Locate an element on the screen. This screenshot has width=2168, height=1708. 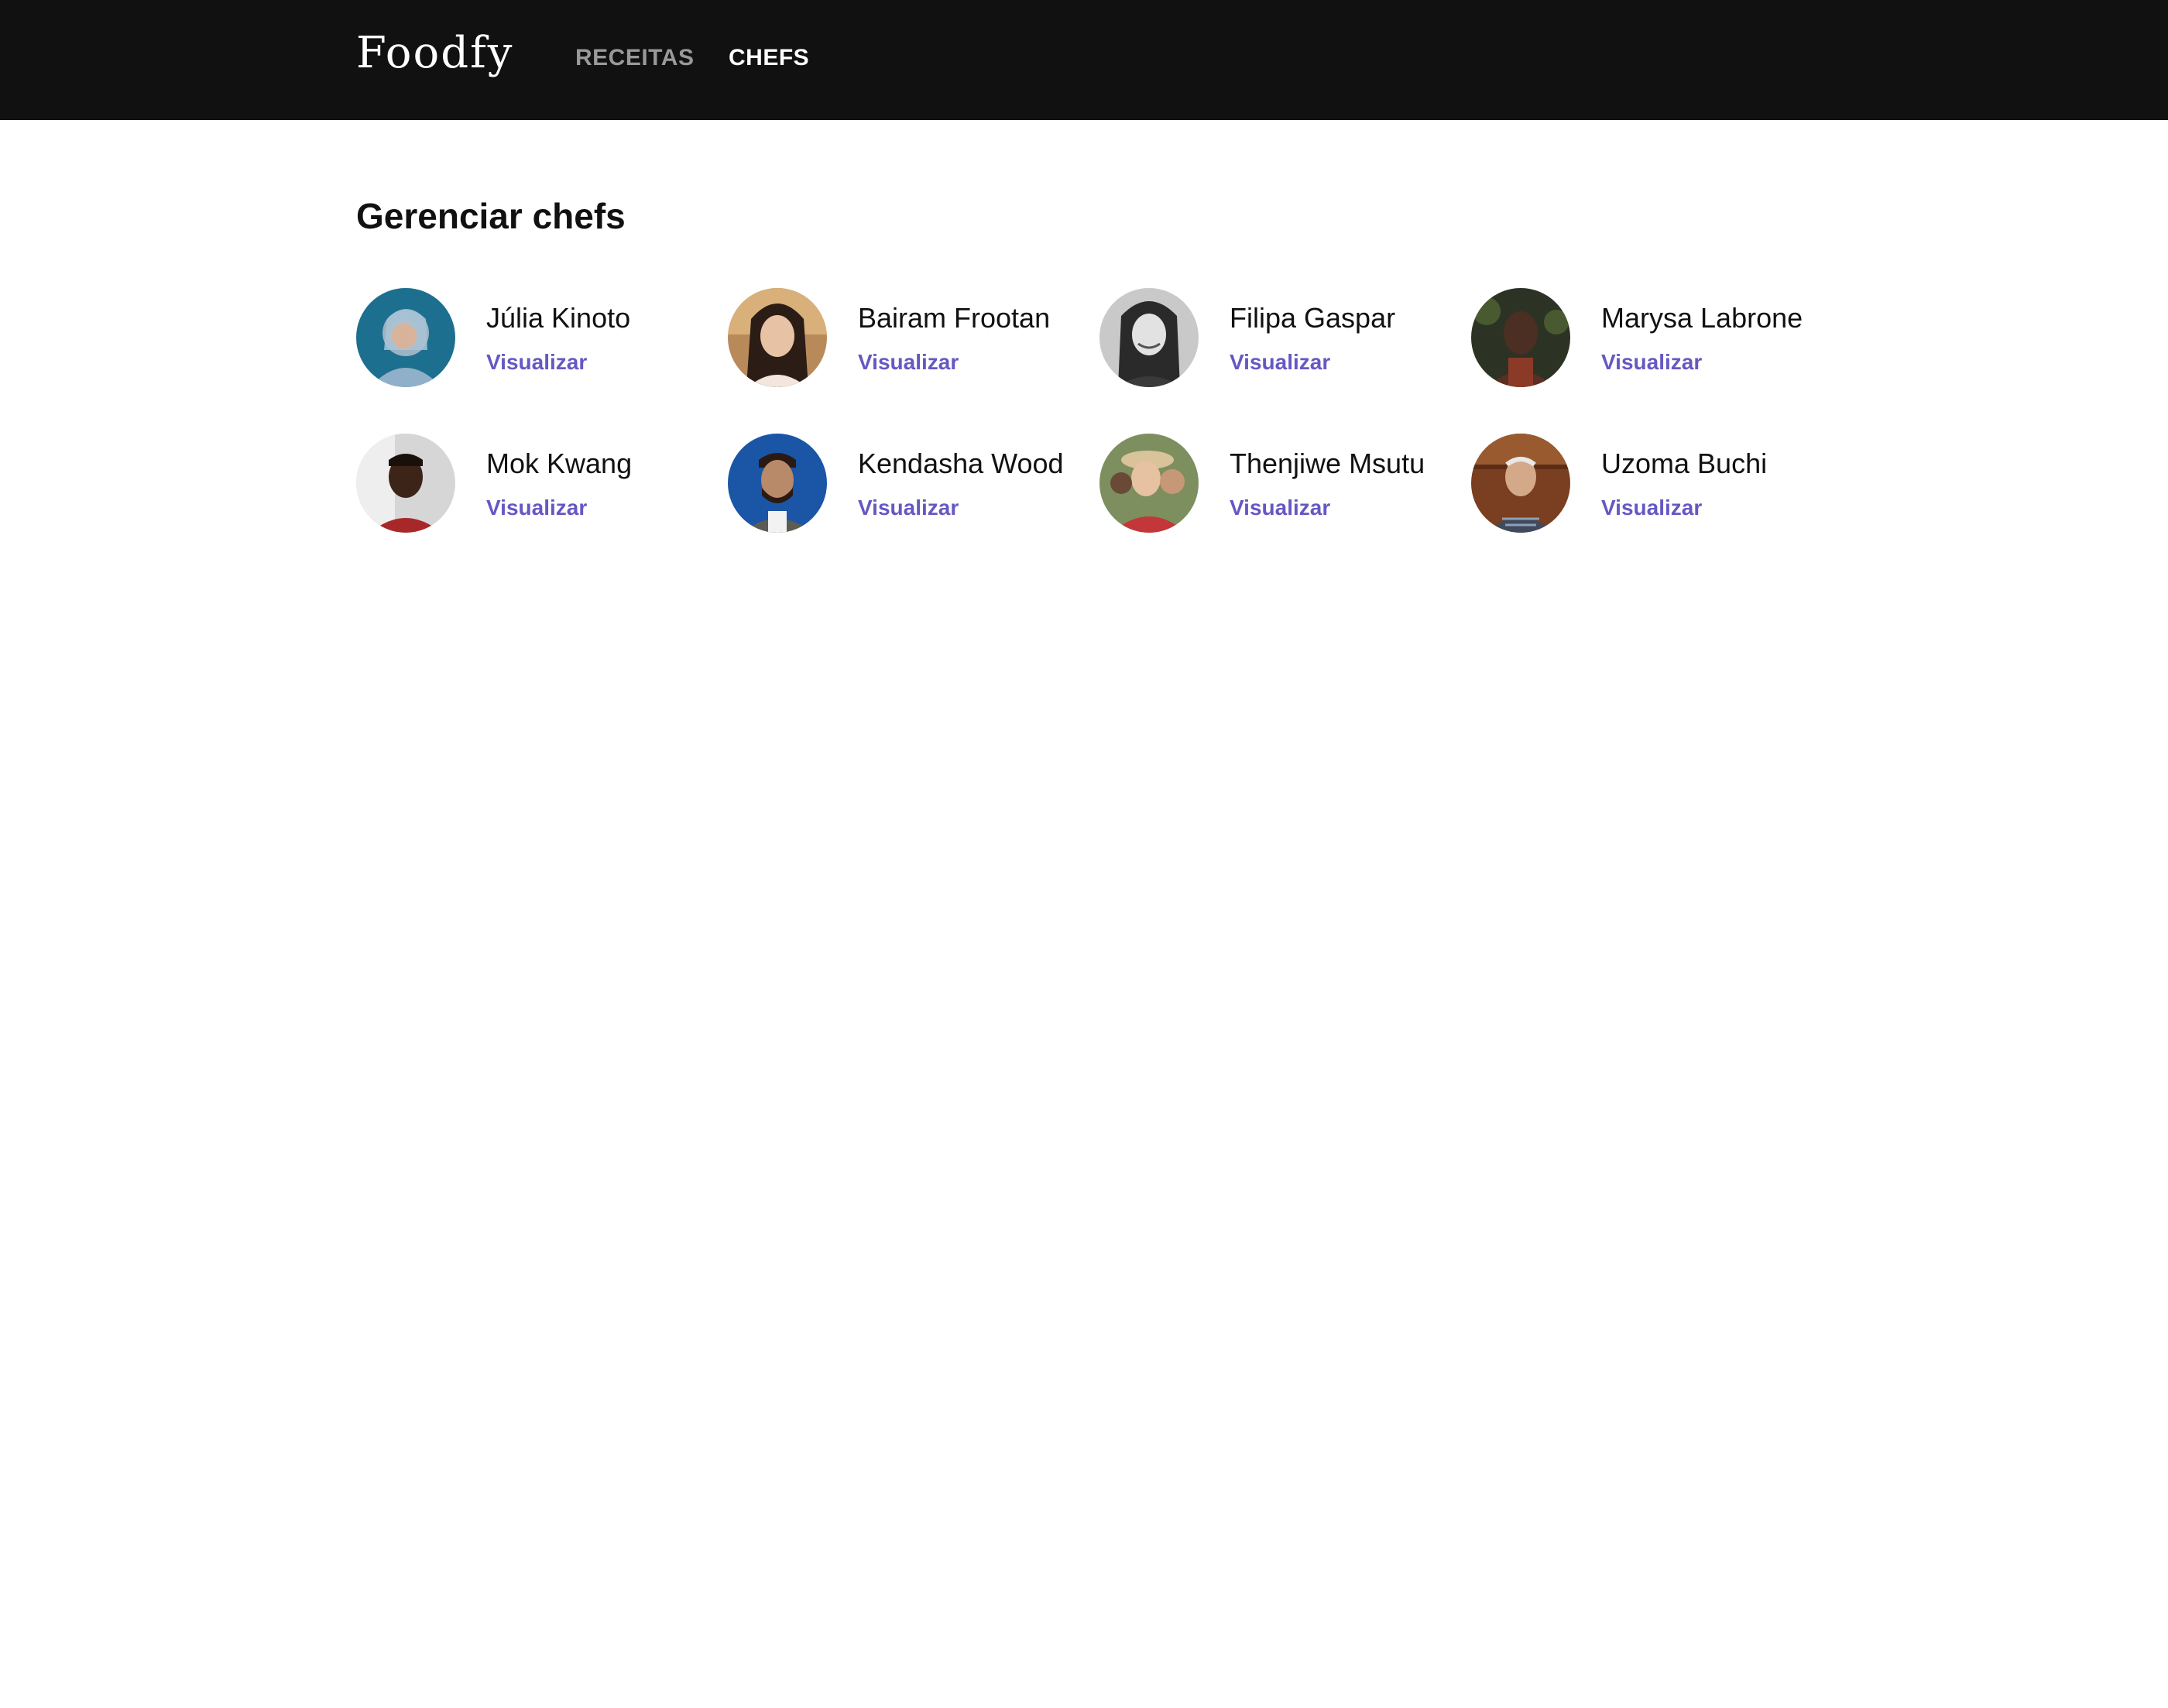
chef-card: Júlia Kinoto Visualizar is located at coordinates (534, 339).